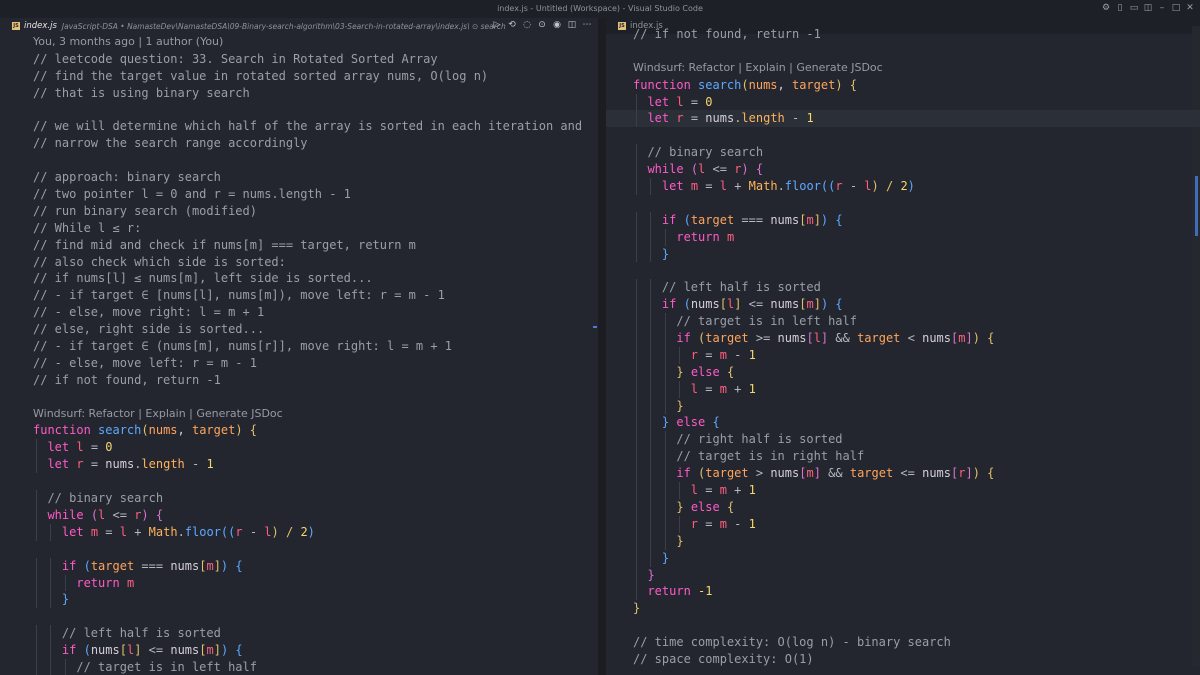 Image resolution: width=1200 pixels, height=675 pixels. I want to click on code-line: // - else, move right: l = m + 1, so click(299, 312).